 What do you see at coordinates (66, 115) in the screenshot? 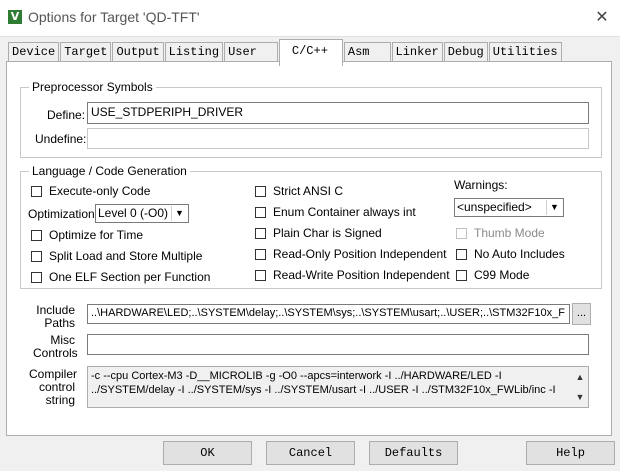
I see `define-label: Define:` at bounding box center [66, 115].